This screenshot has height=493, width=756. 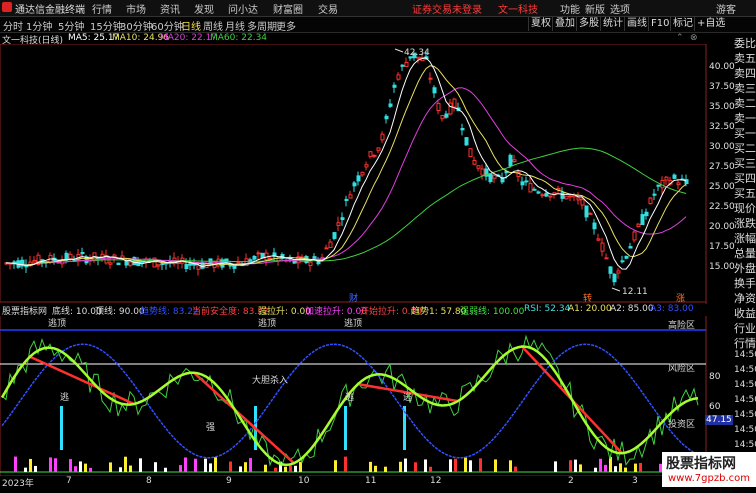 I want to click on tool-statistics: 统计, so click(x=612, y=24).